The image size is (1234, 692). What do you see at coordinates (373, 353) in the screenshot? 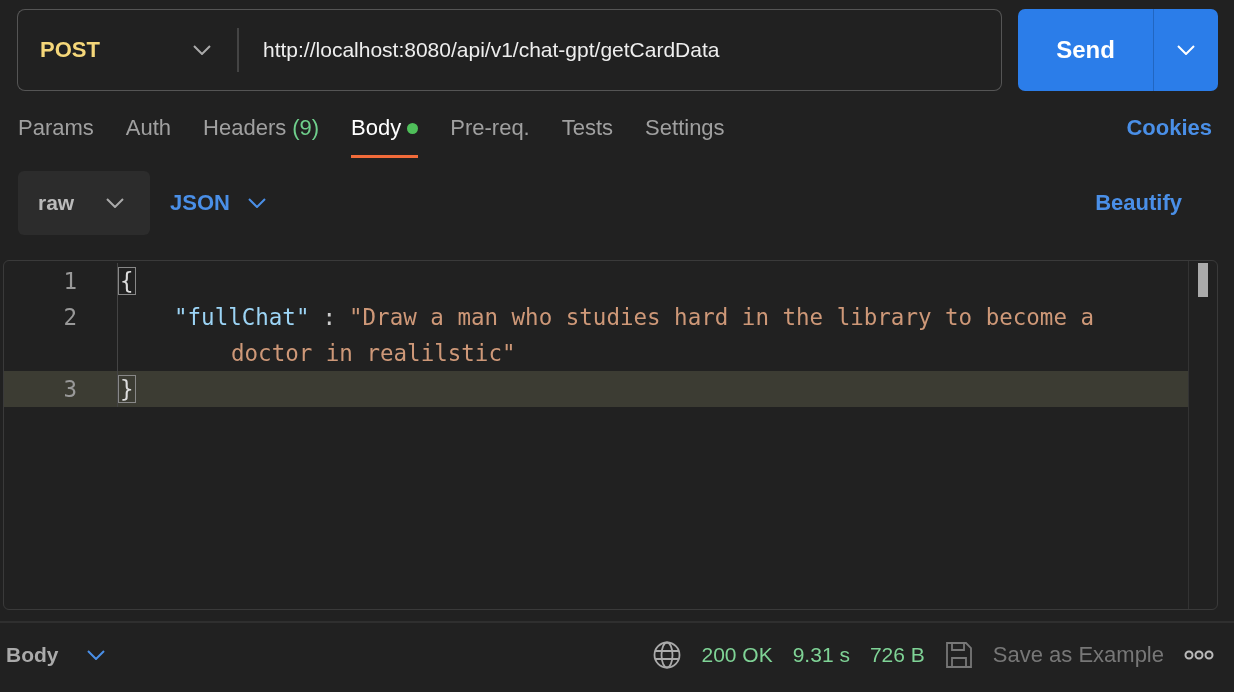
I see `code-string: doctor in realilstic"` at bounding box center [373, 353].